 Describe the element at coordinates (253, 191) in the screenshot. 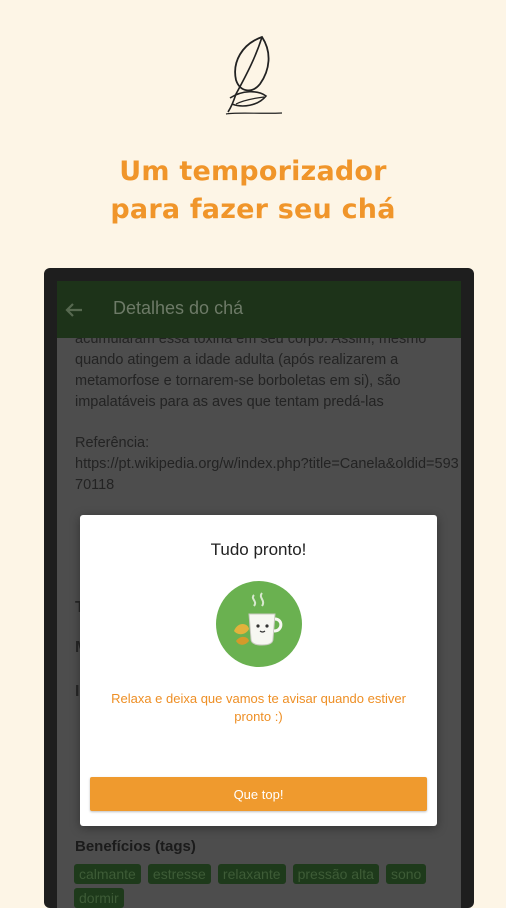

I see `headline: Um temporizador para fazer seu chá` at that location.